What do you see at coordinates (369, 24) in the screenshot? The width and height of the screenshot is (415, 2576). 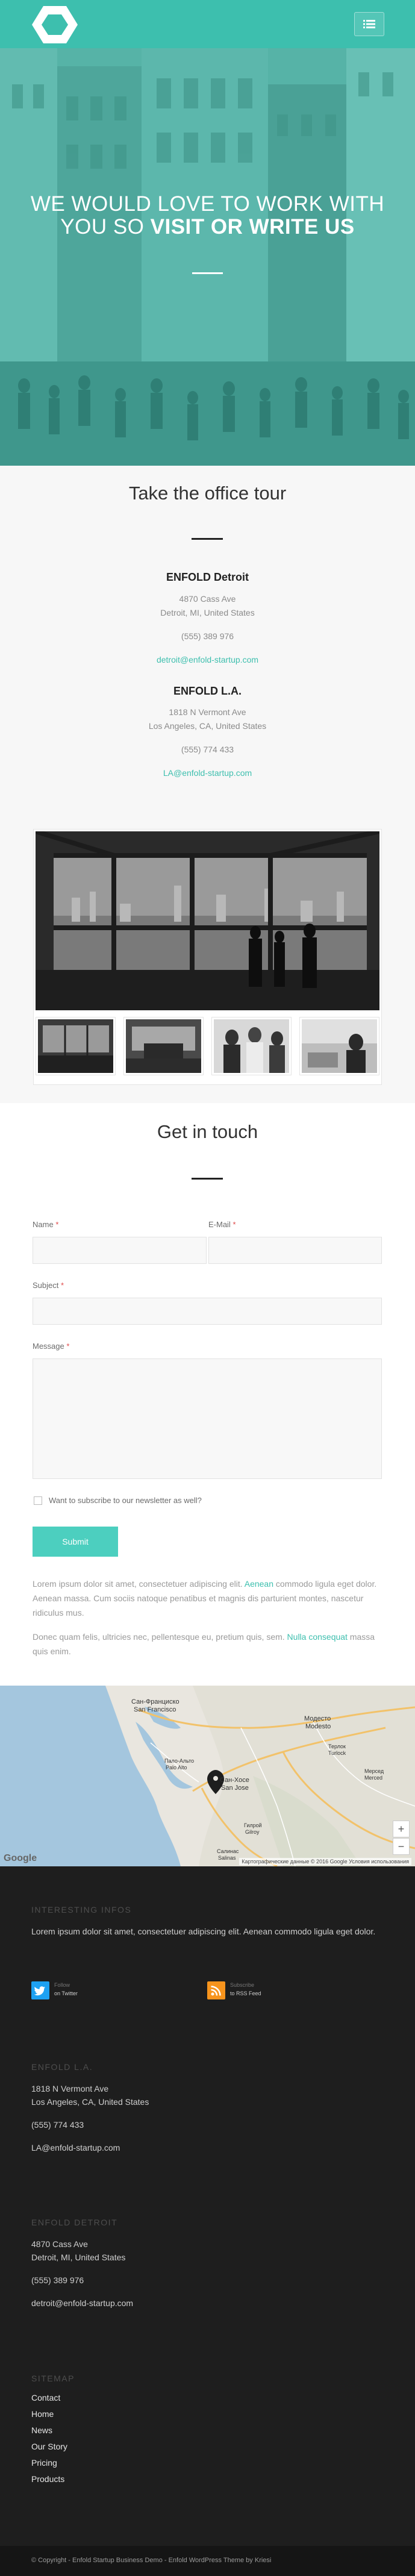 I see `hamburger-menu-icon` at bounding box center [369, 24].